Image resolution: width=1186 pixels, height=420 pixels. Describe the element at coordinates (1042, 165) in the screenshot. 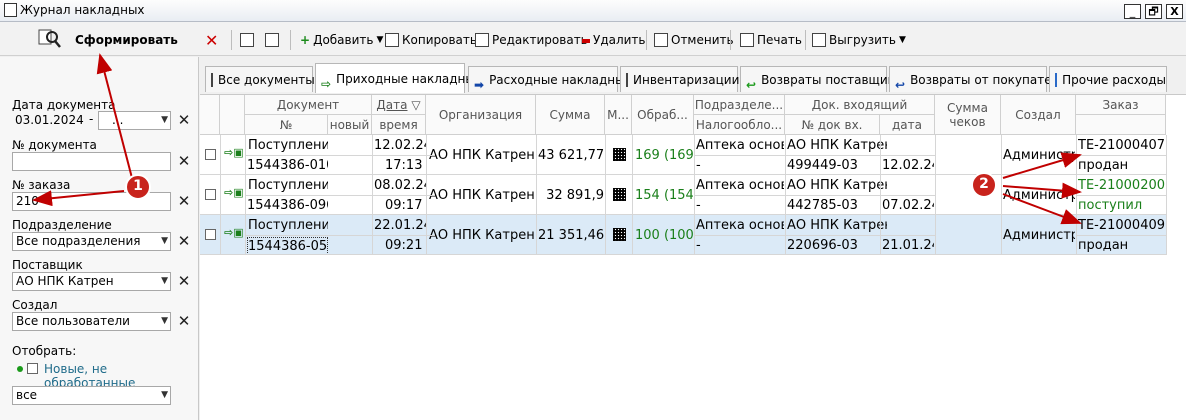

I see `arrow-2-up` at that location.